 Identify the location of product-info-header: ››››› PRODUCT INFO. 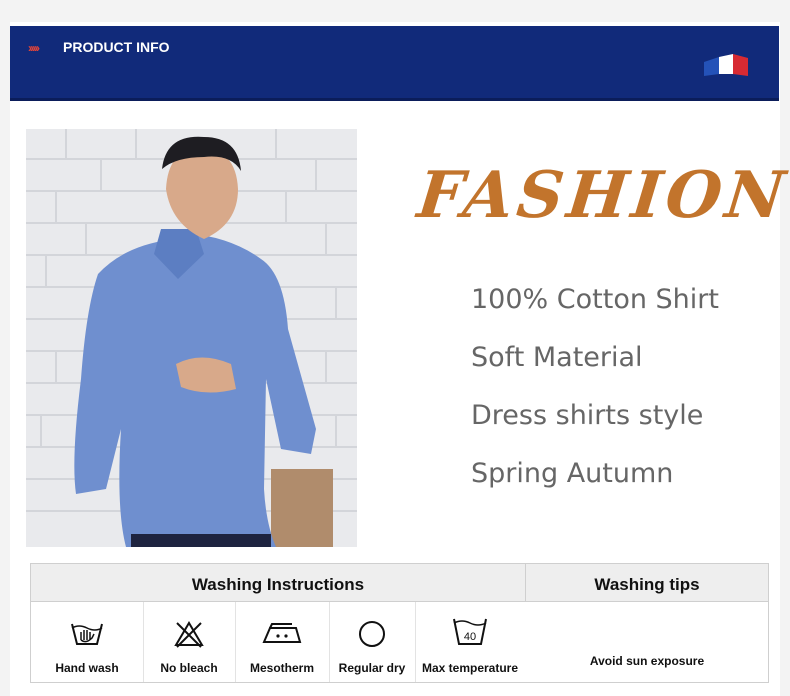
(394, 63).